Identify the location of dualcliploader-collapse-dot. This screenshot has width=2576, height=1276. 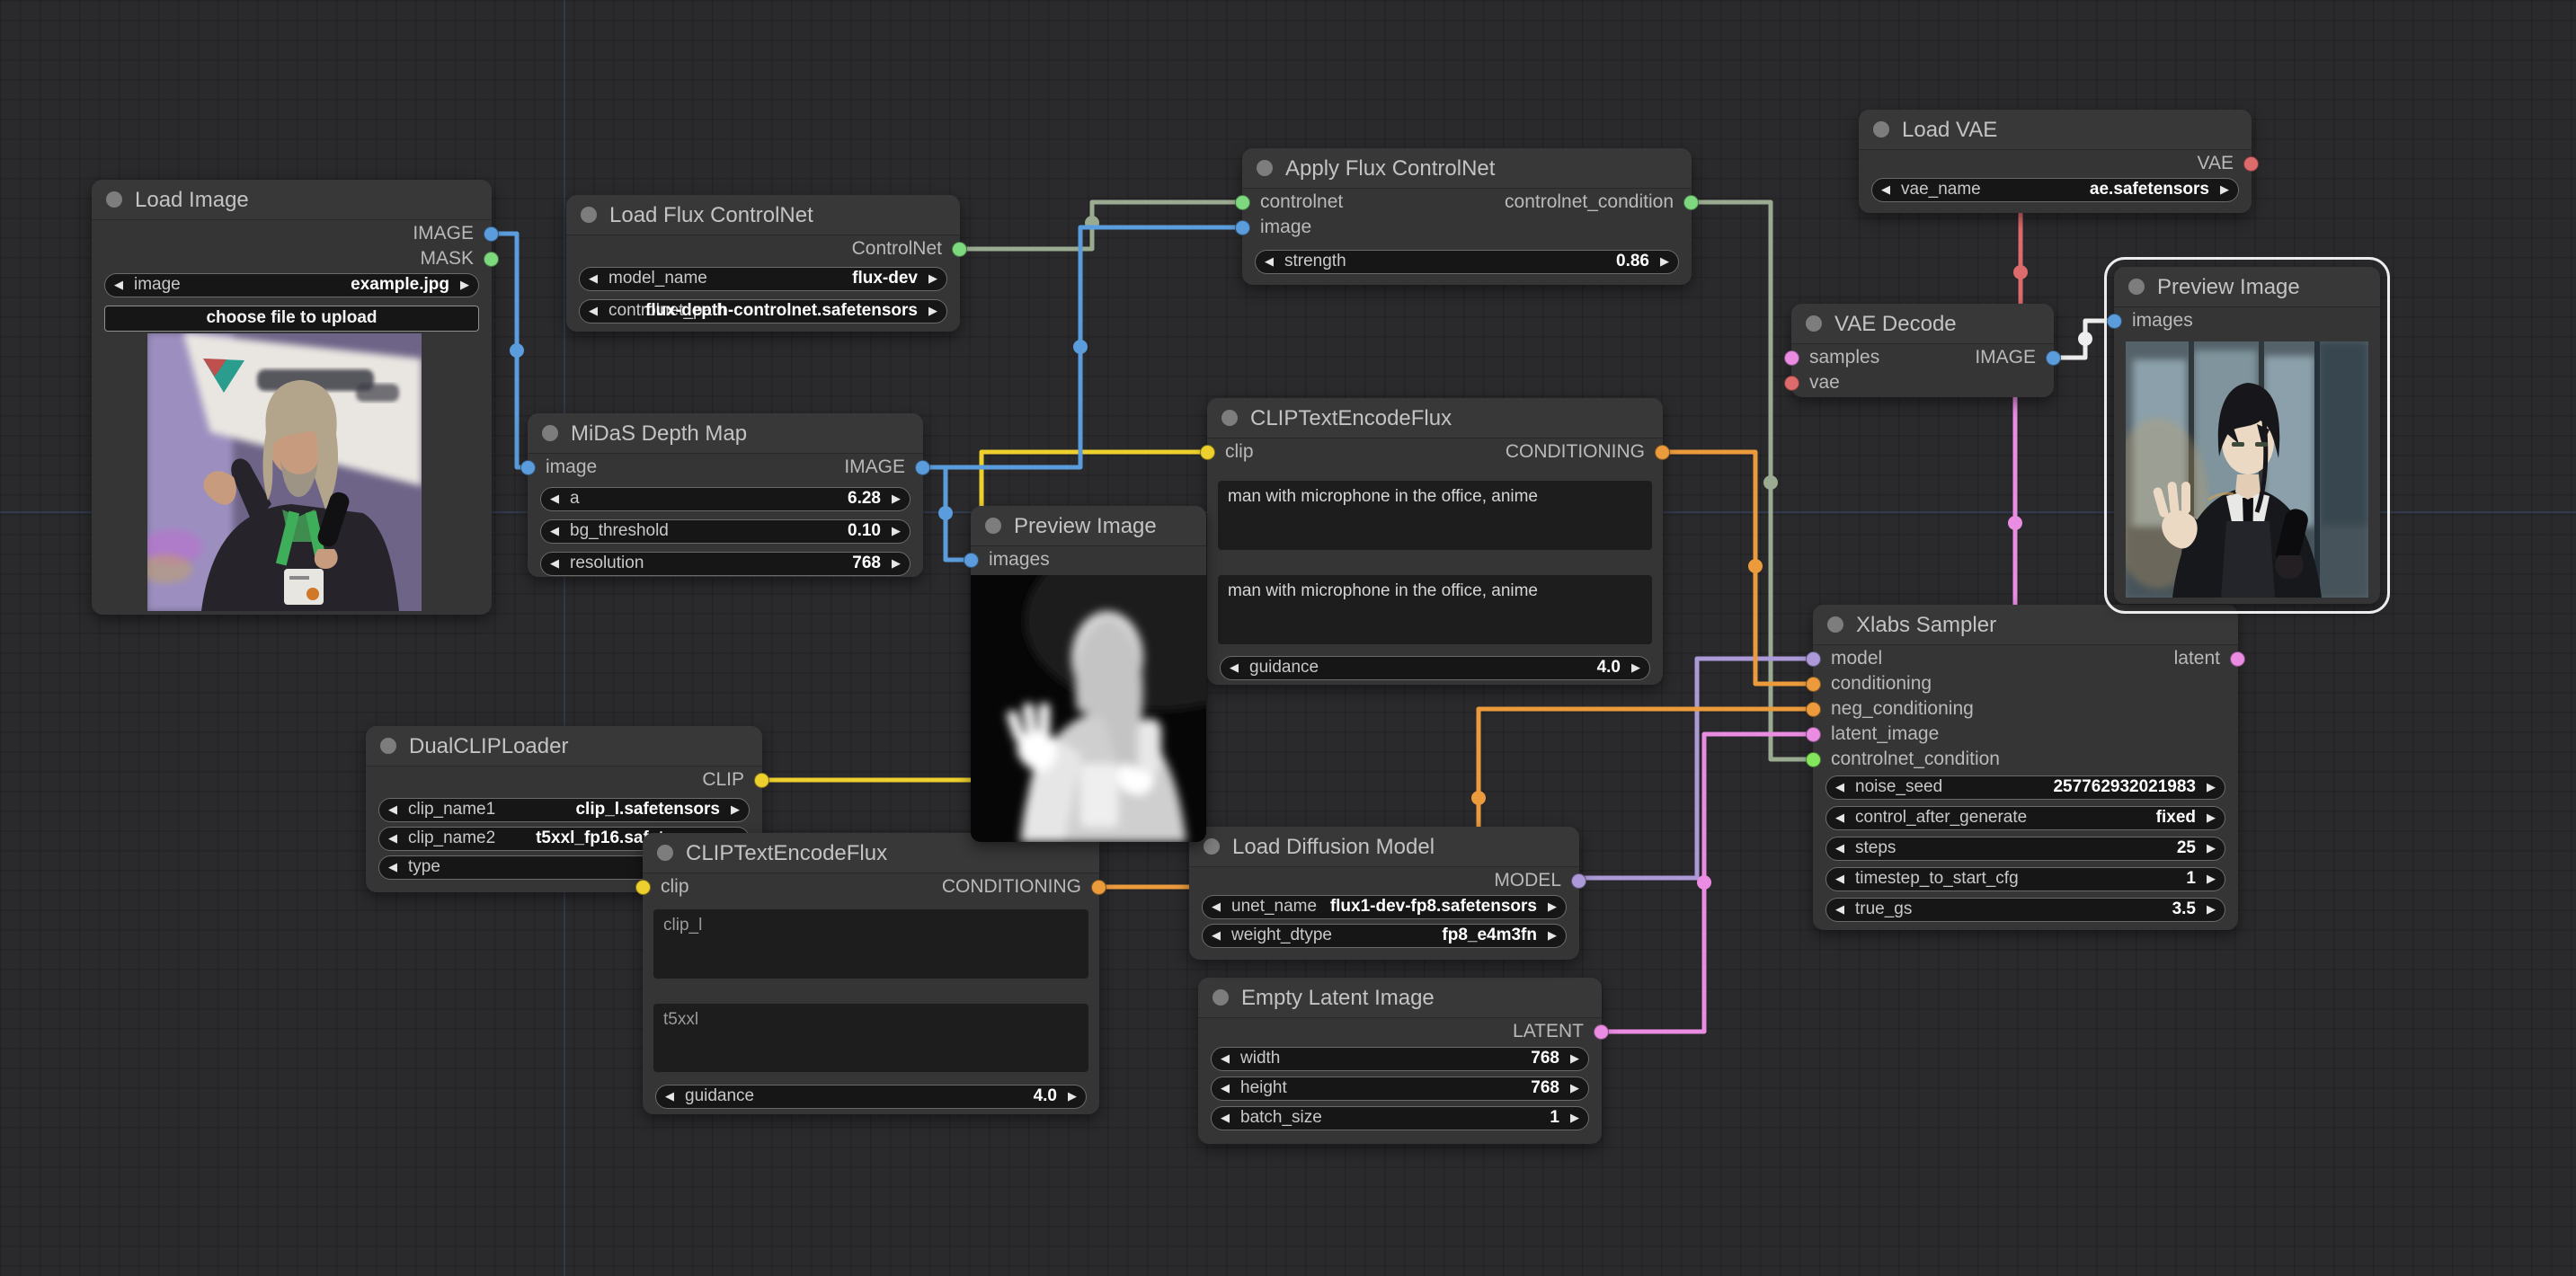
(388, 746).